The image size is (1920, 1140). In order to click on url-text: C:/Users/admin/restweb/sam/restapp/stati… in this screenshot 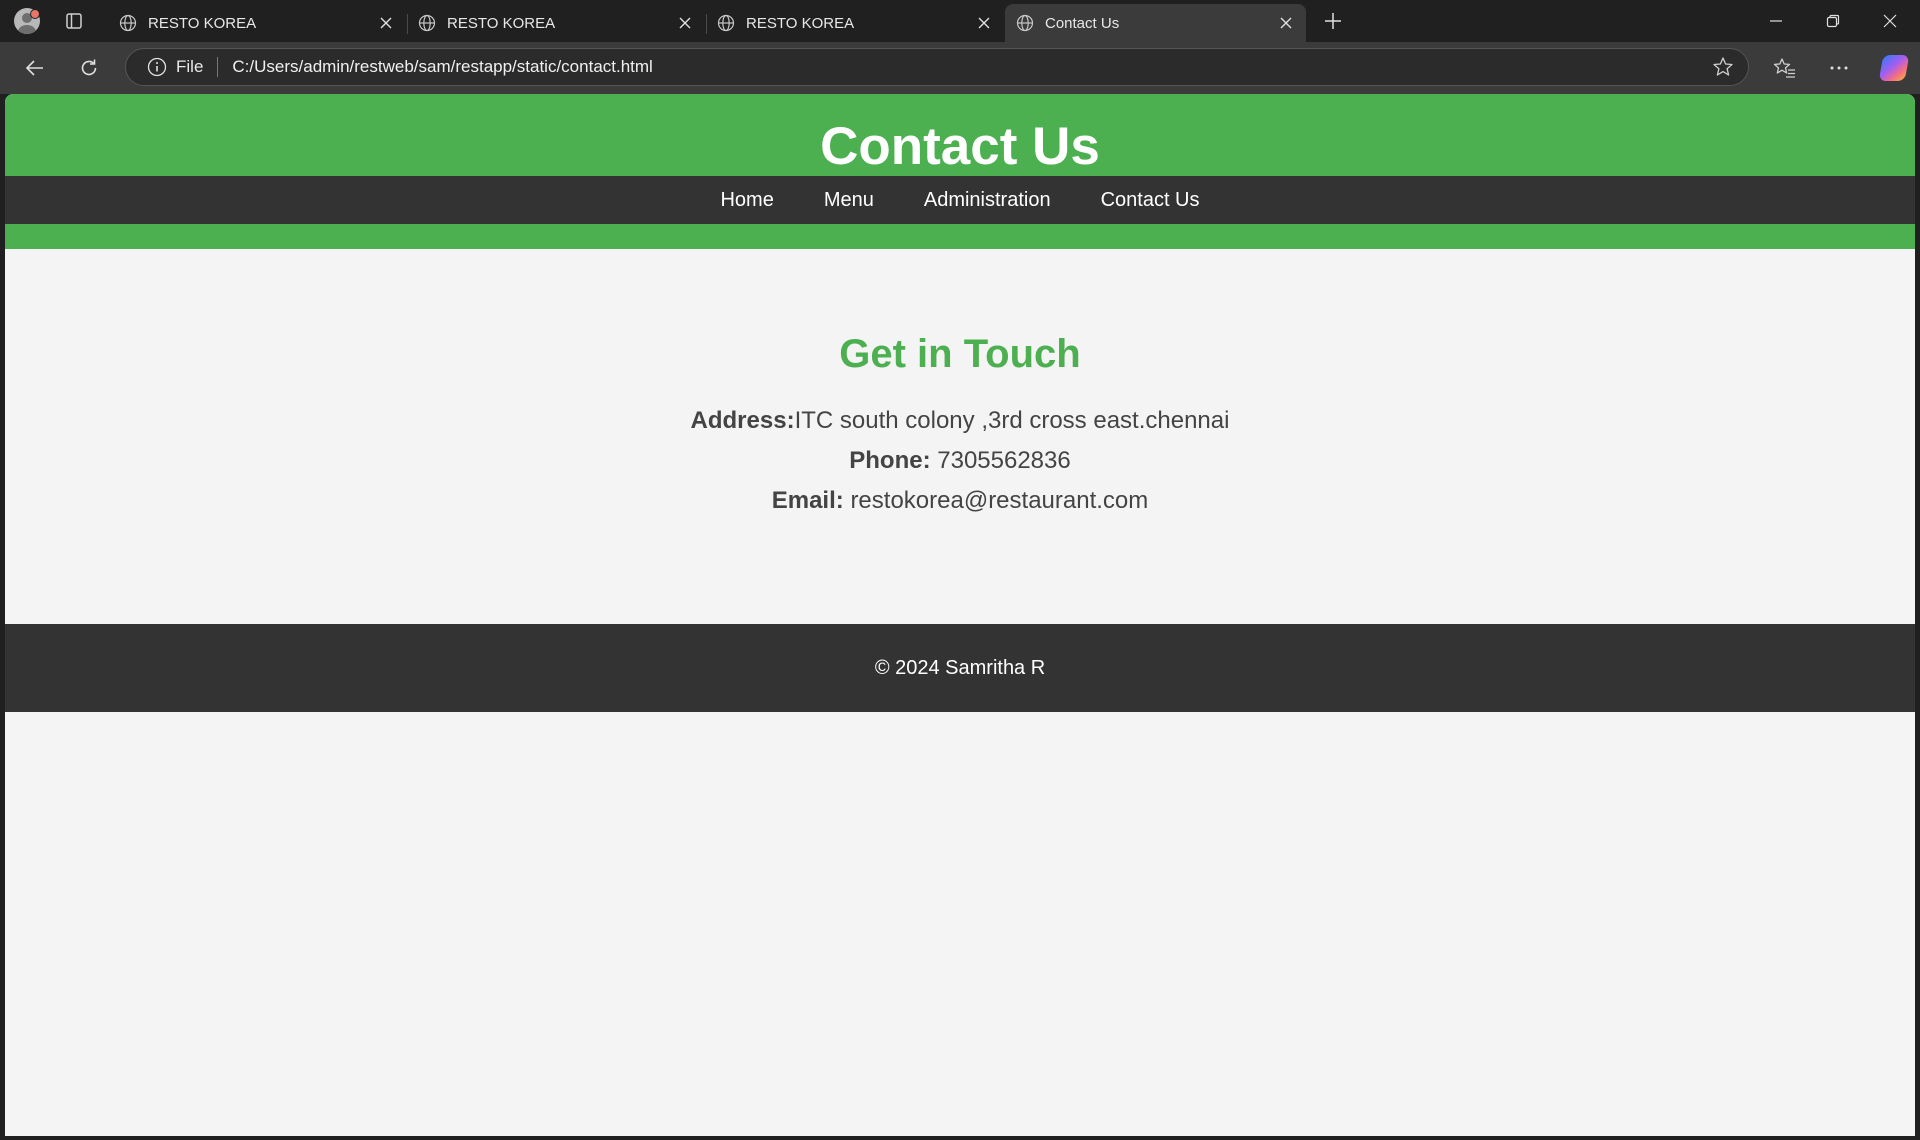, I will do `click(970, 67)`.